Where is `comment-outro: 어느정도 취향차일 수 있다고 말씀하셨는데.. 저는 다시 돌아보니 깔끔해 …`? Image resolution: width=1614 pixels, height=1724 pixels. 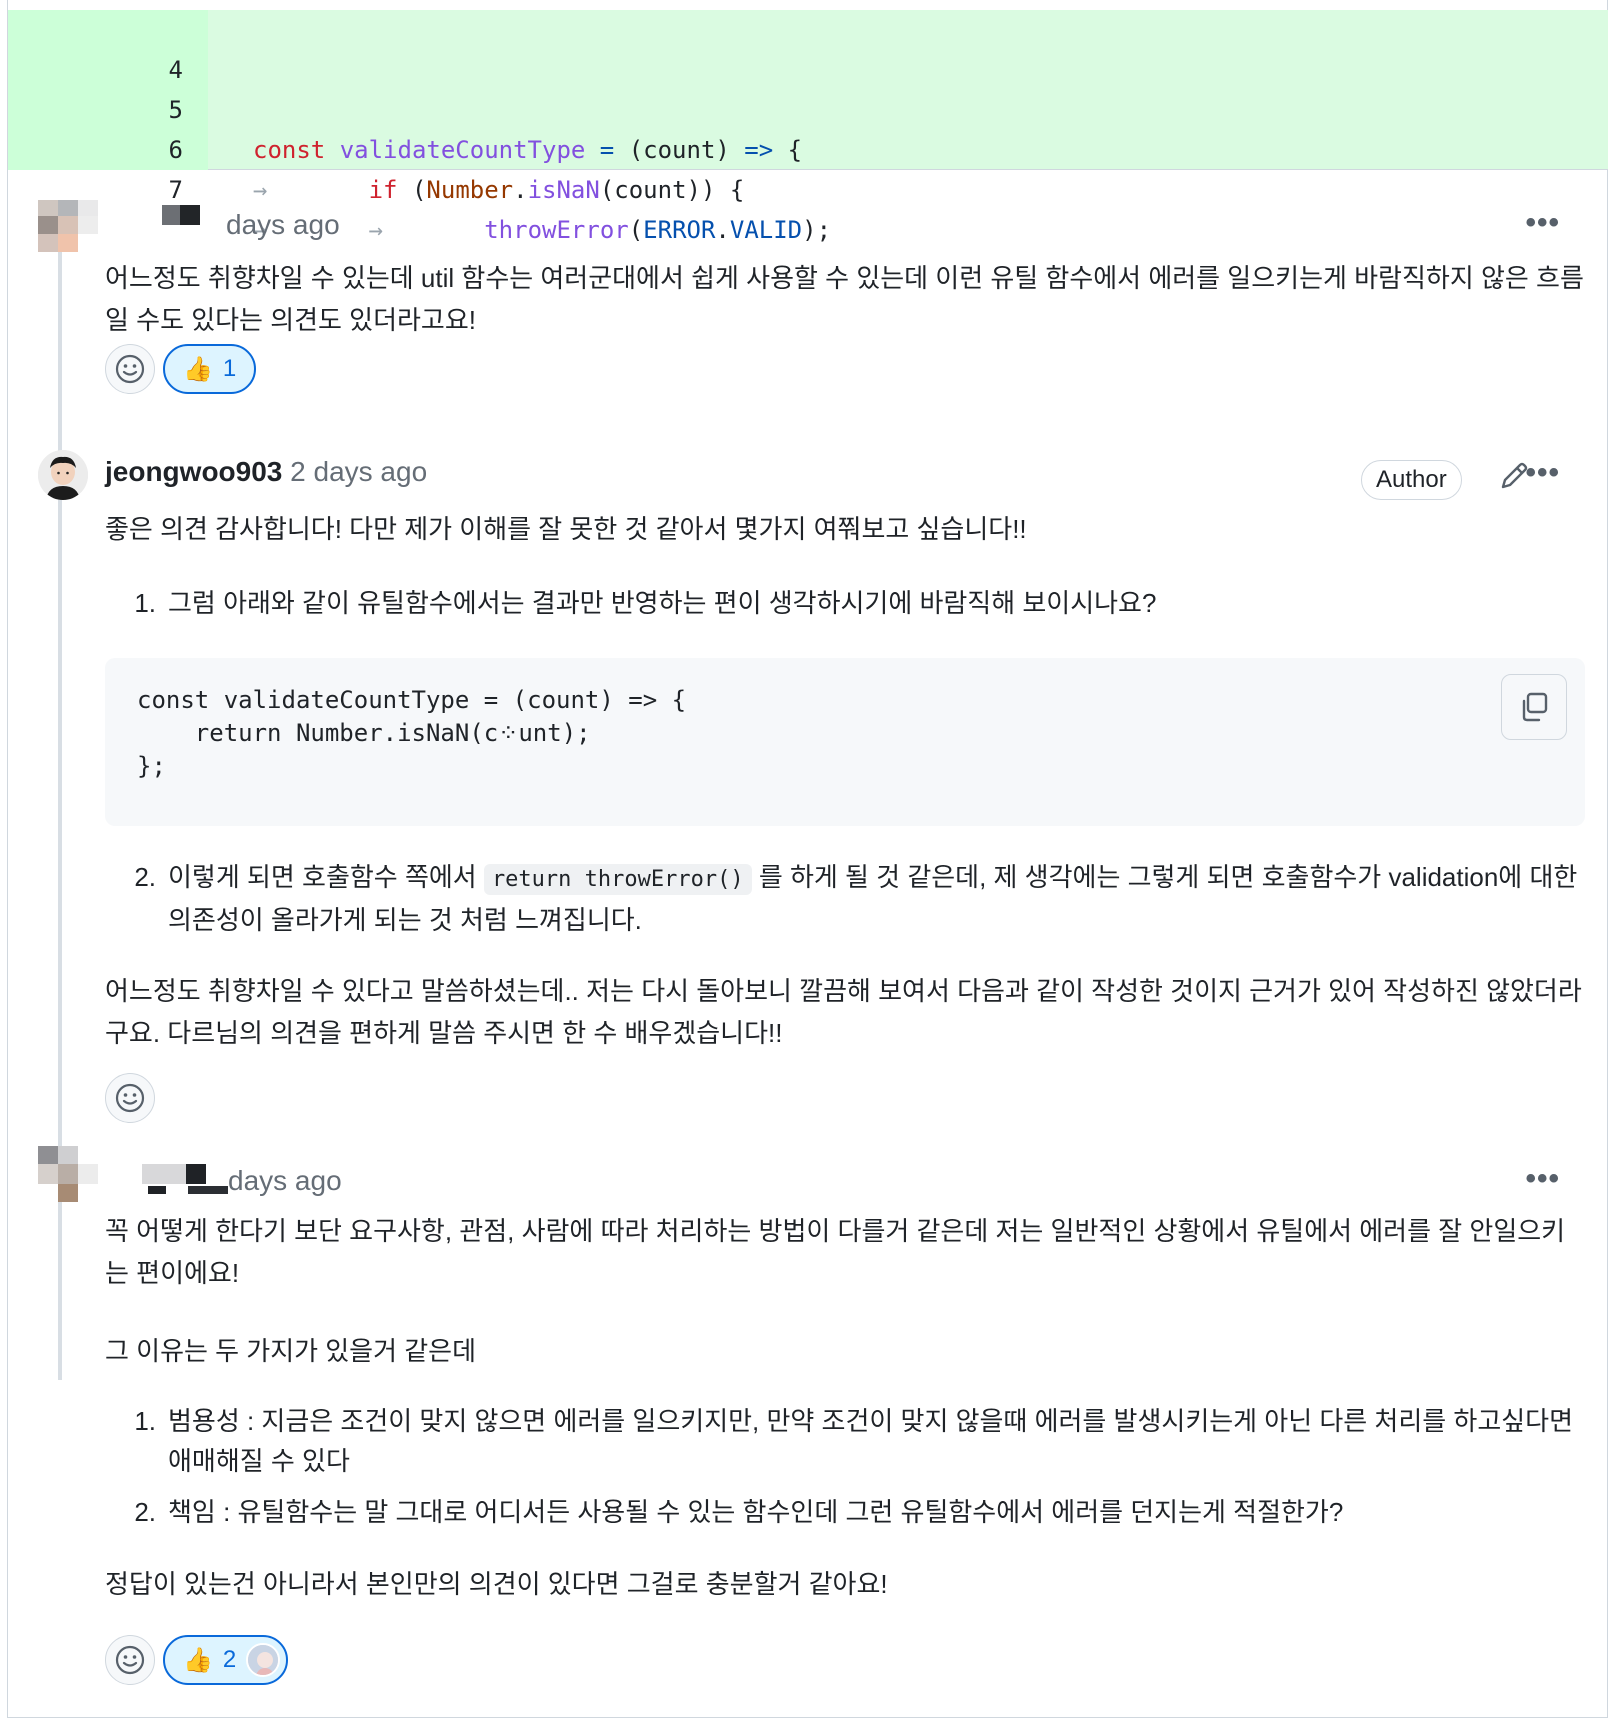
comment-outro: 어느정도 취향차일 수 있다고 말씀하셨는데.. 저는 다시 돌아보니 깔끔해 … is located at coordinates (843, 1012).